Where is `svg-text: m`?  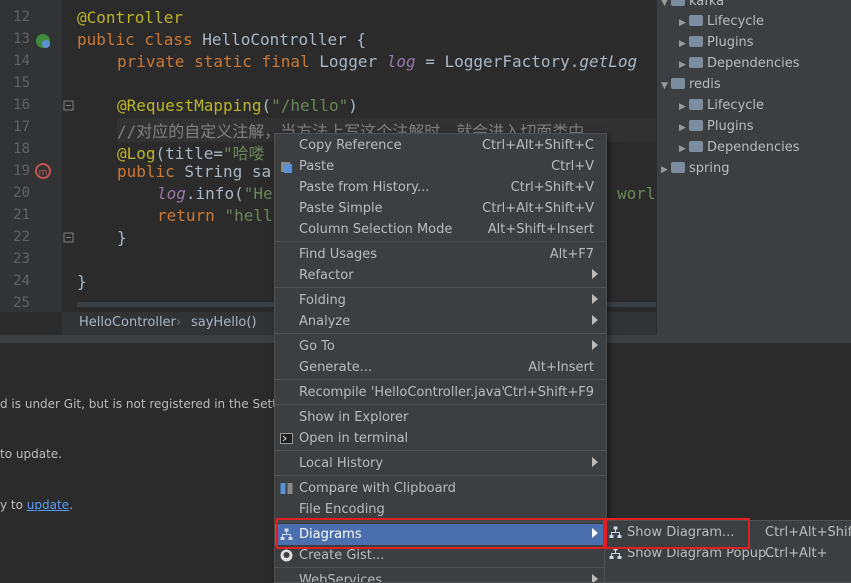
svg-text: m is located at coordinates (43, 173).